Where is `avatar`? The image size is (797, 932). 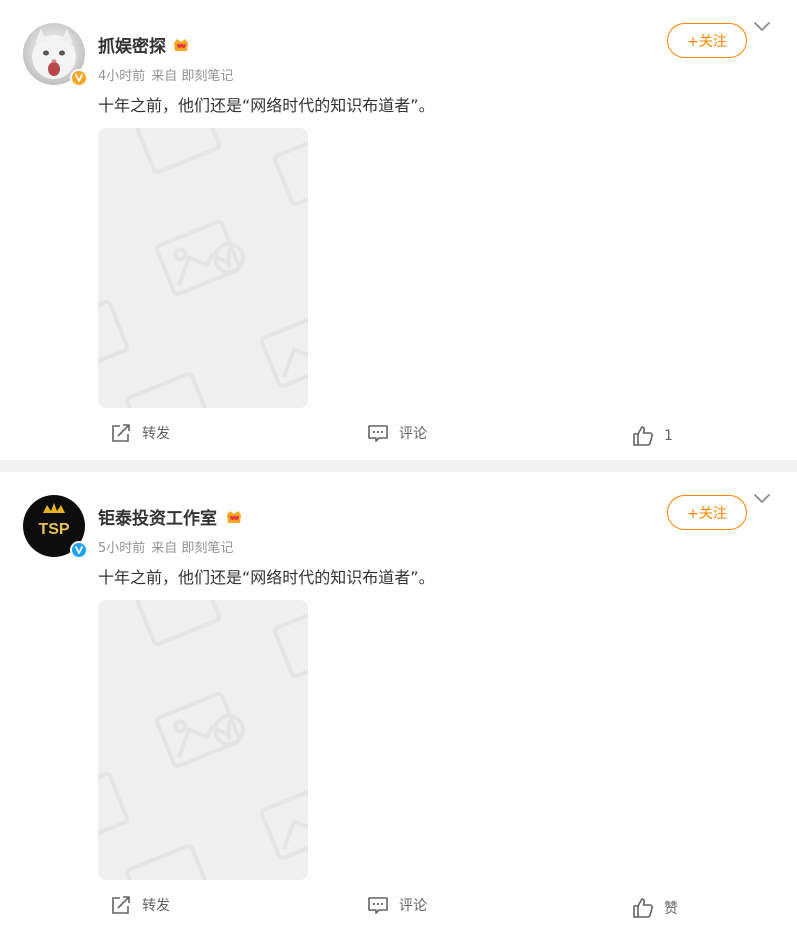 avatar is located at coordinates (55, 55).